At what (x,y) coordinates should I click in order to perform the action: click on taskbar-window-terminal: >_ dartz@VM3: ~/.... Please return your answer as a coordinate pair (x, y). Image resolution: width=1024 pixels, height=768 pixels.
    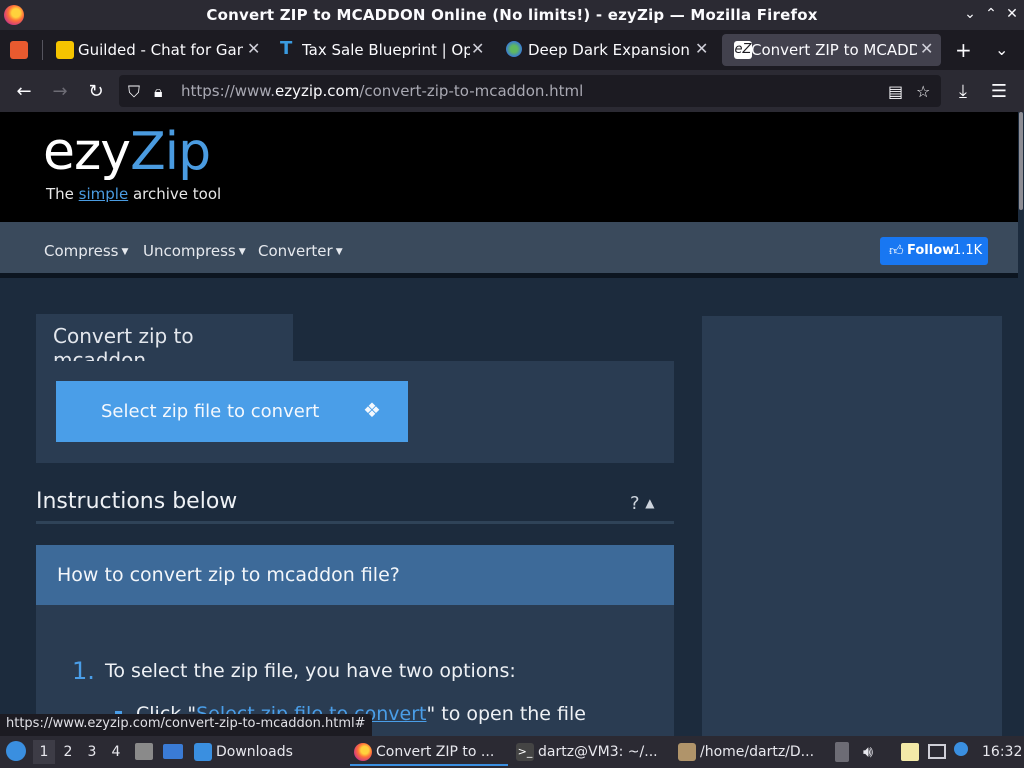
    Looking at the image, I should click on (590, 752).